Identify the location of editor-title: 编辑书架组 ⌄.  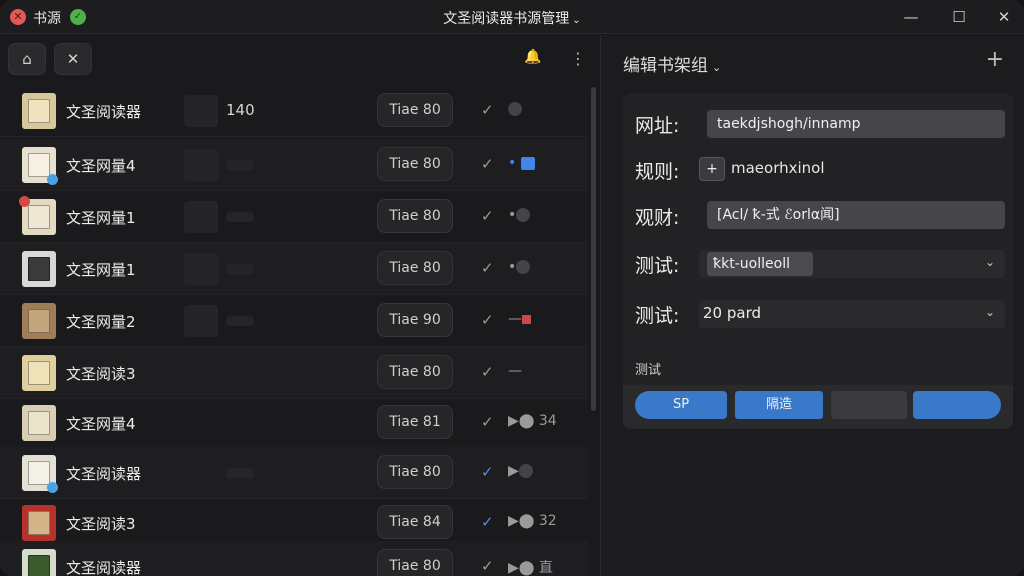
(672, 63).